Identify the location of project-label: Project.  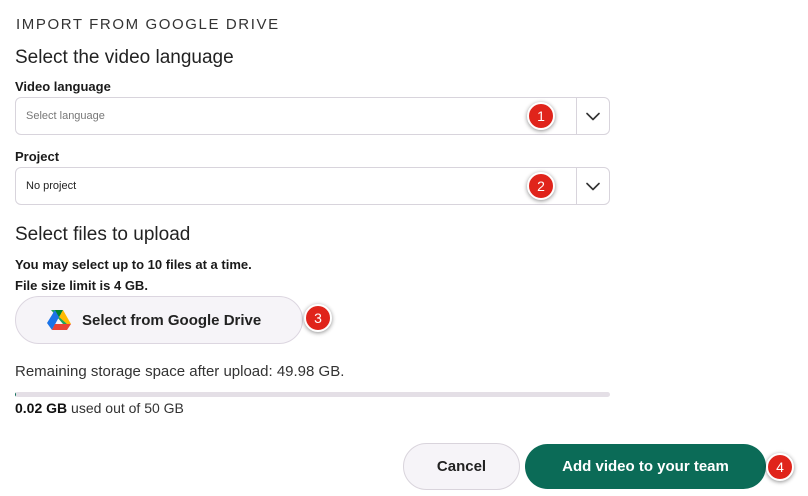
(37, 156).